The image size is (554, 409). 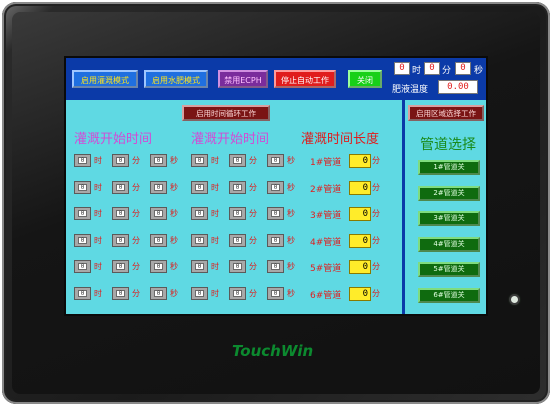 I want to click on pipe-select-button: 6#管道关, so click(x=449, y=295).